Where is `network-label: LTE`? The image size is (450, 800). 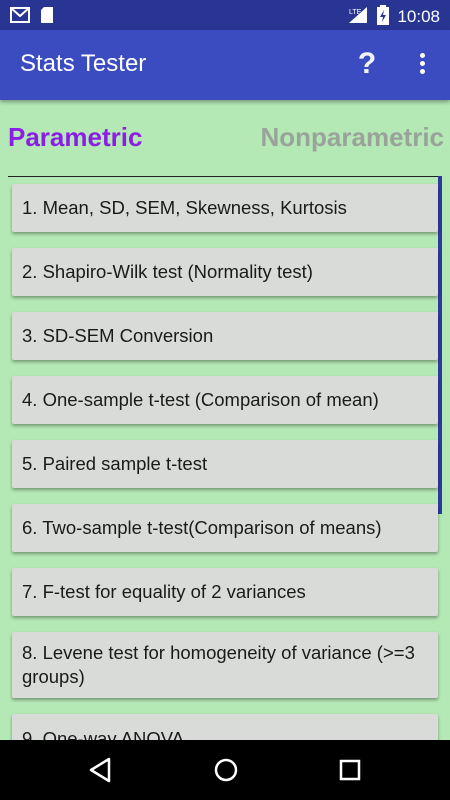
network-label: LTE is located at coordinates (355, 12).